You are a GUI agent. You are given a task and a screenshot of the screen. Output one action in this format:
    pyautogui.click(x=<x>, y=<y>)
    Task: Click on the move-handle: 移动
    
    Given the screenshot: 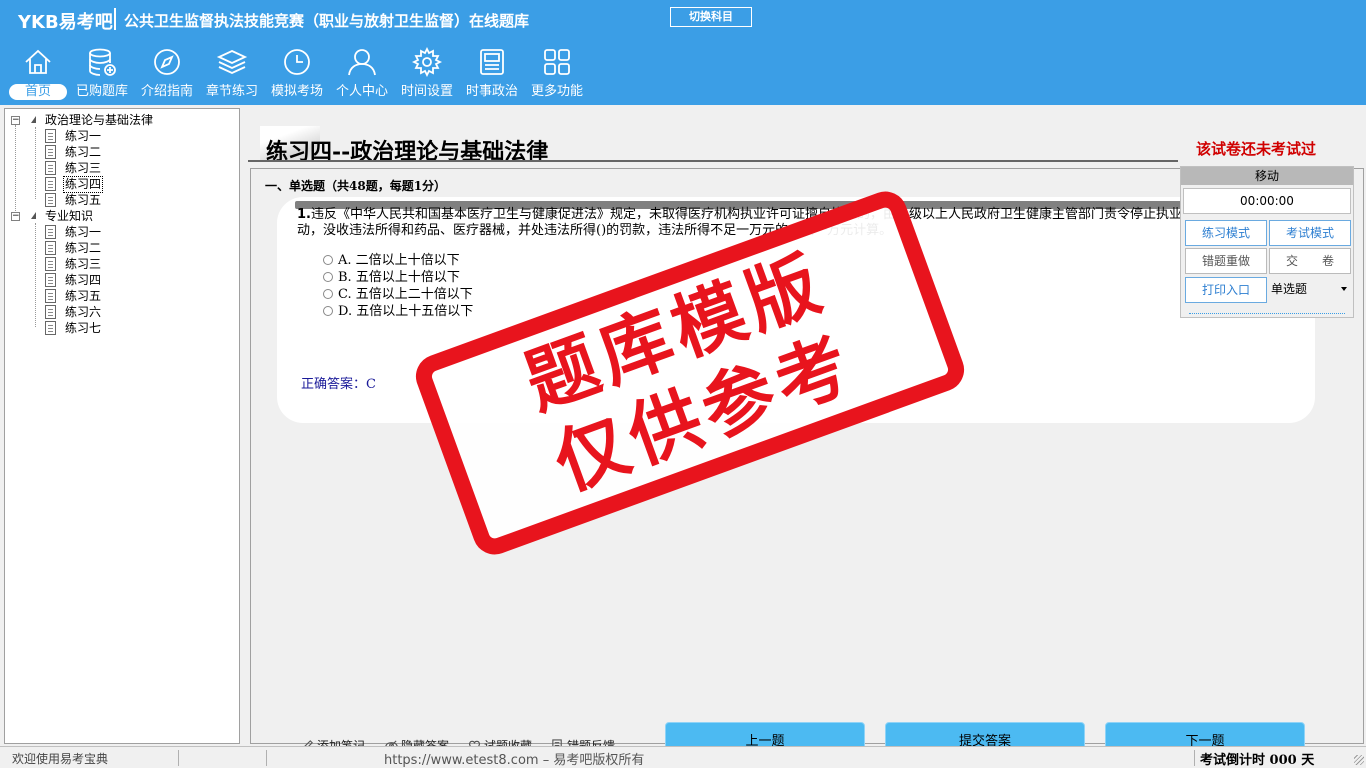 What is the action you would take?
    pyautogui.click(x=1267, y=176)
    